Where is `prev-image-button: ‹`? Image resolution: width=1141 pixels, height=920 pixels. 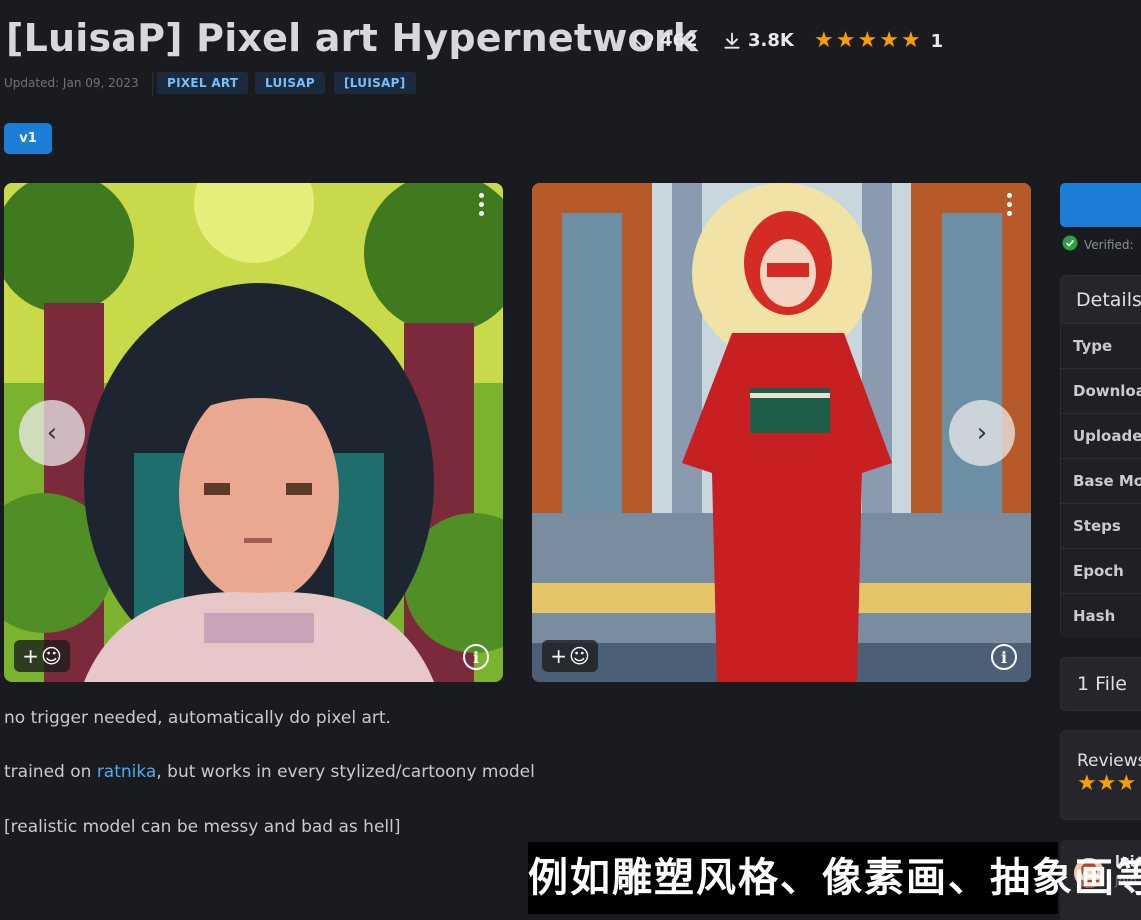 prev-image-button: ‹ is located at coordinates (52, 433).